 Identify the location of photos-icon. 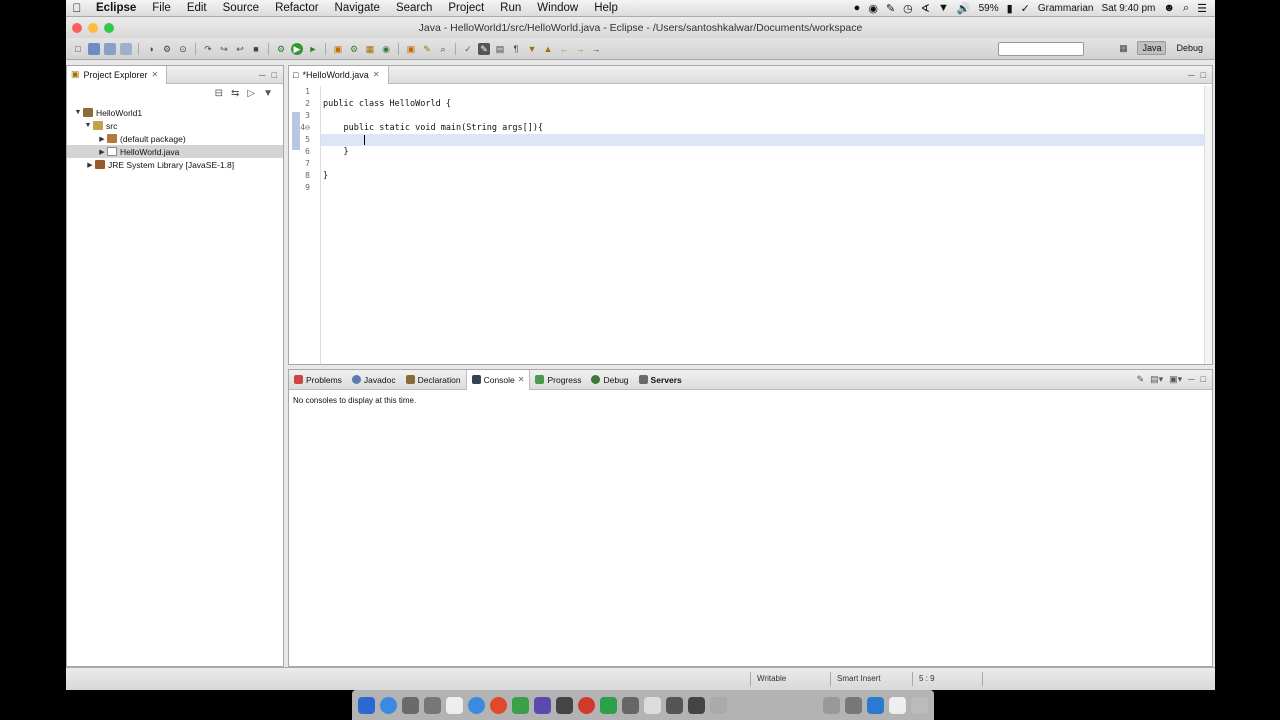
(652, 705).